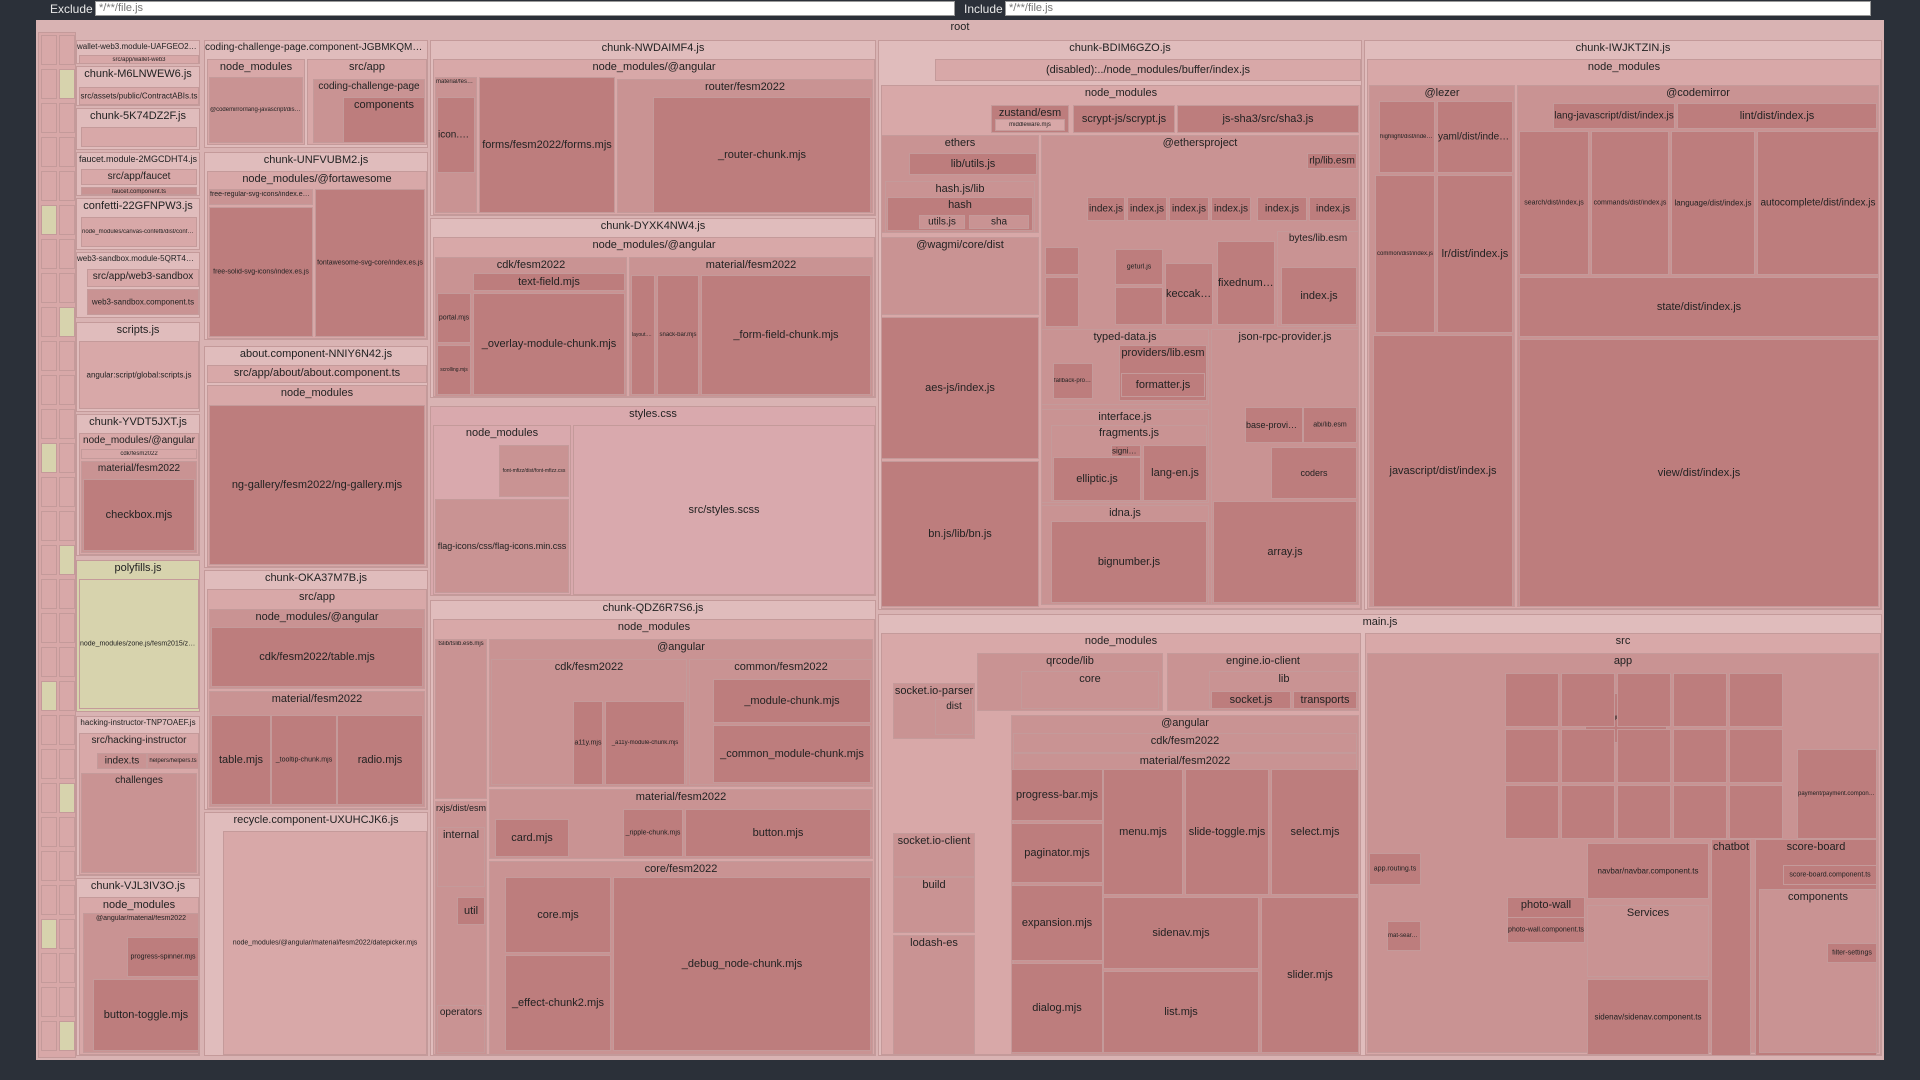 The width and height of the screenshot is (1920, 1080). What do you see at coordinates (1438, 8) in the screenshot?
I see `include-input` at bounding box center [1438, 8].